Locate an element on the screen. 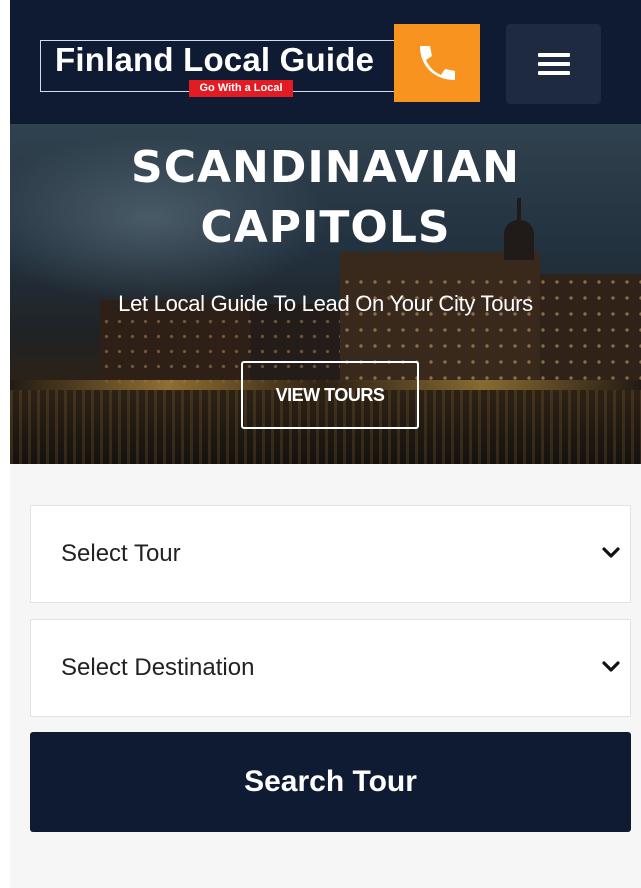 This screenshot has height=888, width=641. tour-select-value: Select Tour is located at coordinates (121, 553).